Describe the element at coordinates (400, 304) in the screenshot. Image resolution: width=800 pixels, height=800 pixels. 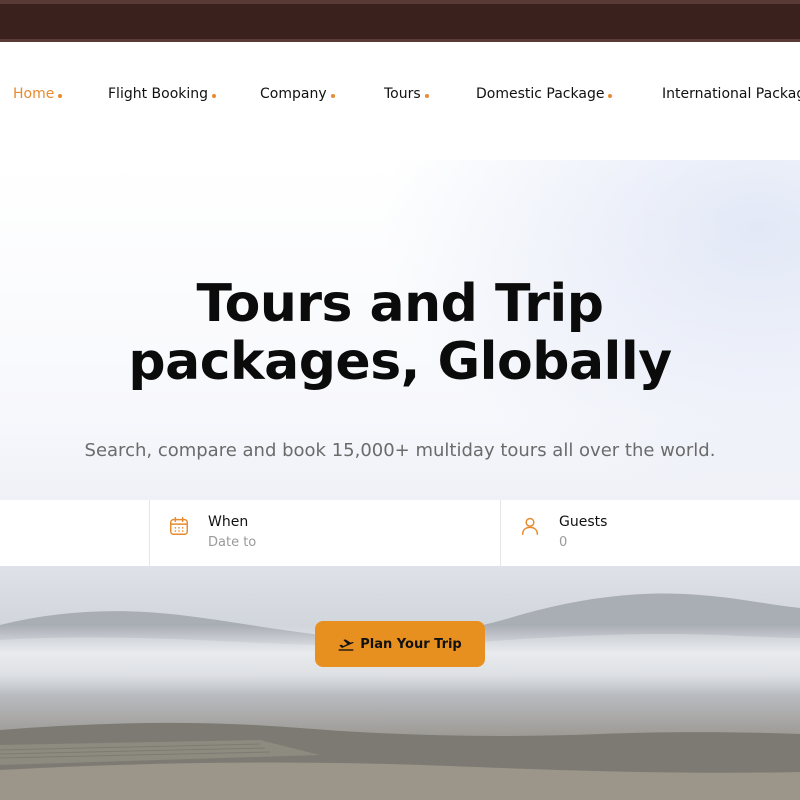
I see `hero-title-line1: Tours and Trip` at that location.